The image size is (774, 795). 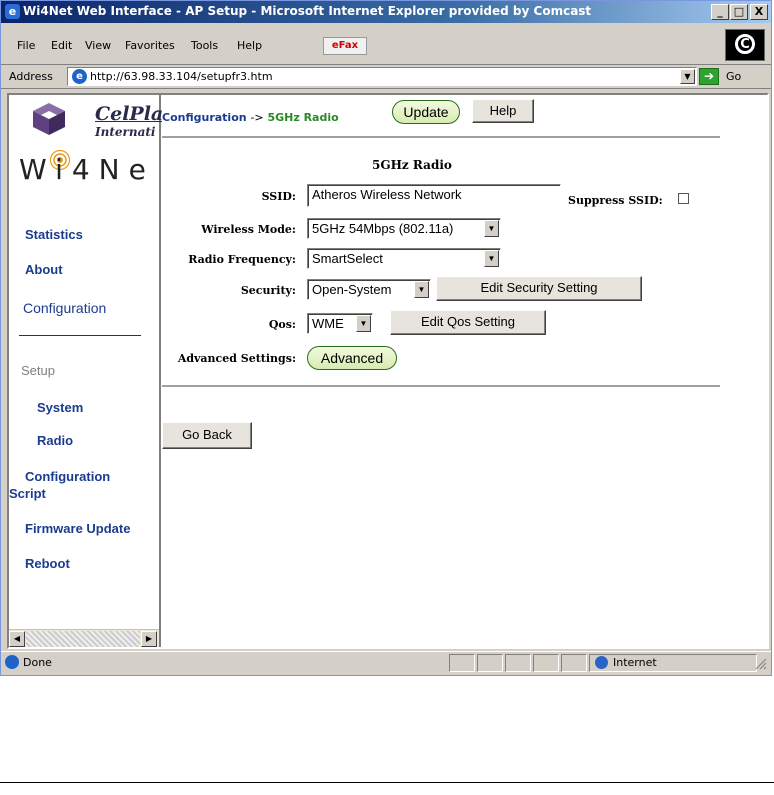 I want to click on internet-zone-icon, so click(x=601, y=662).